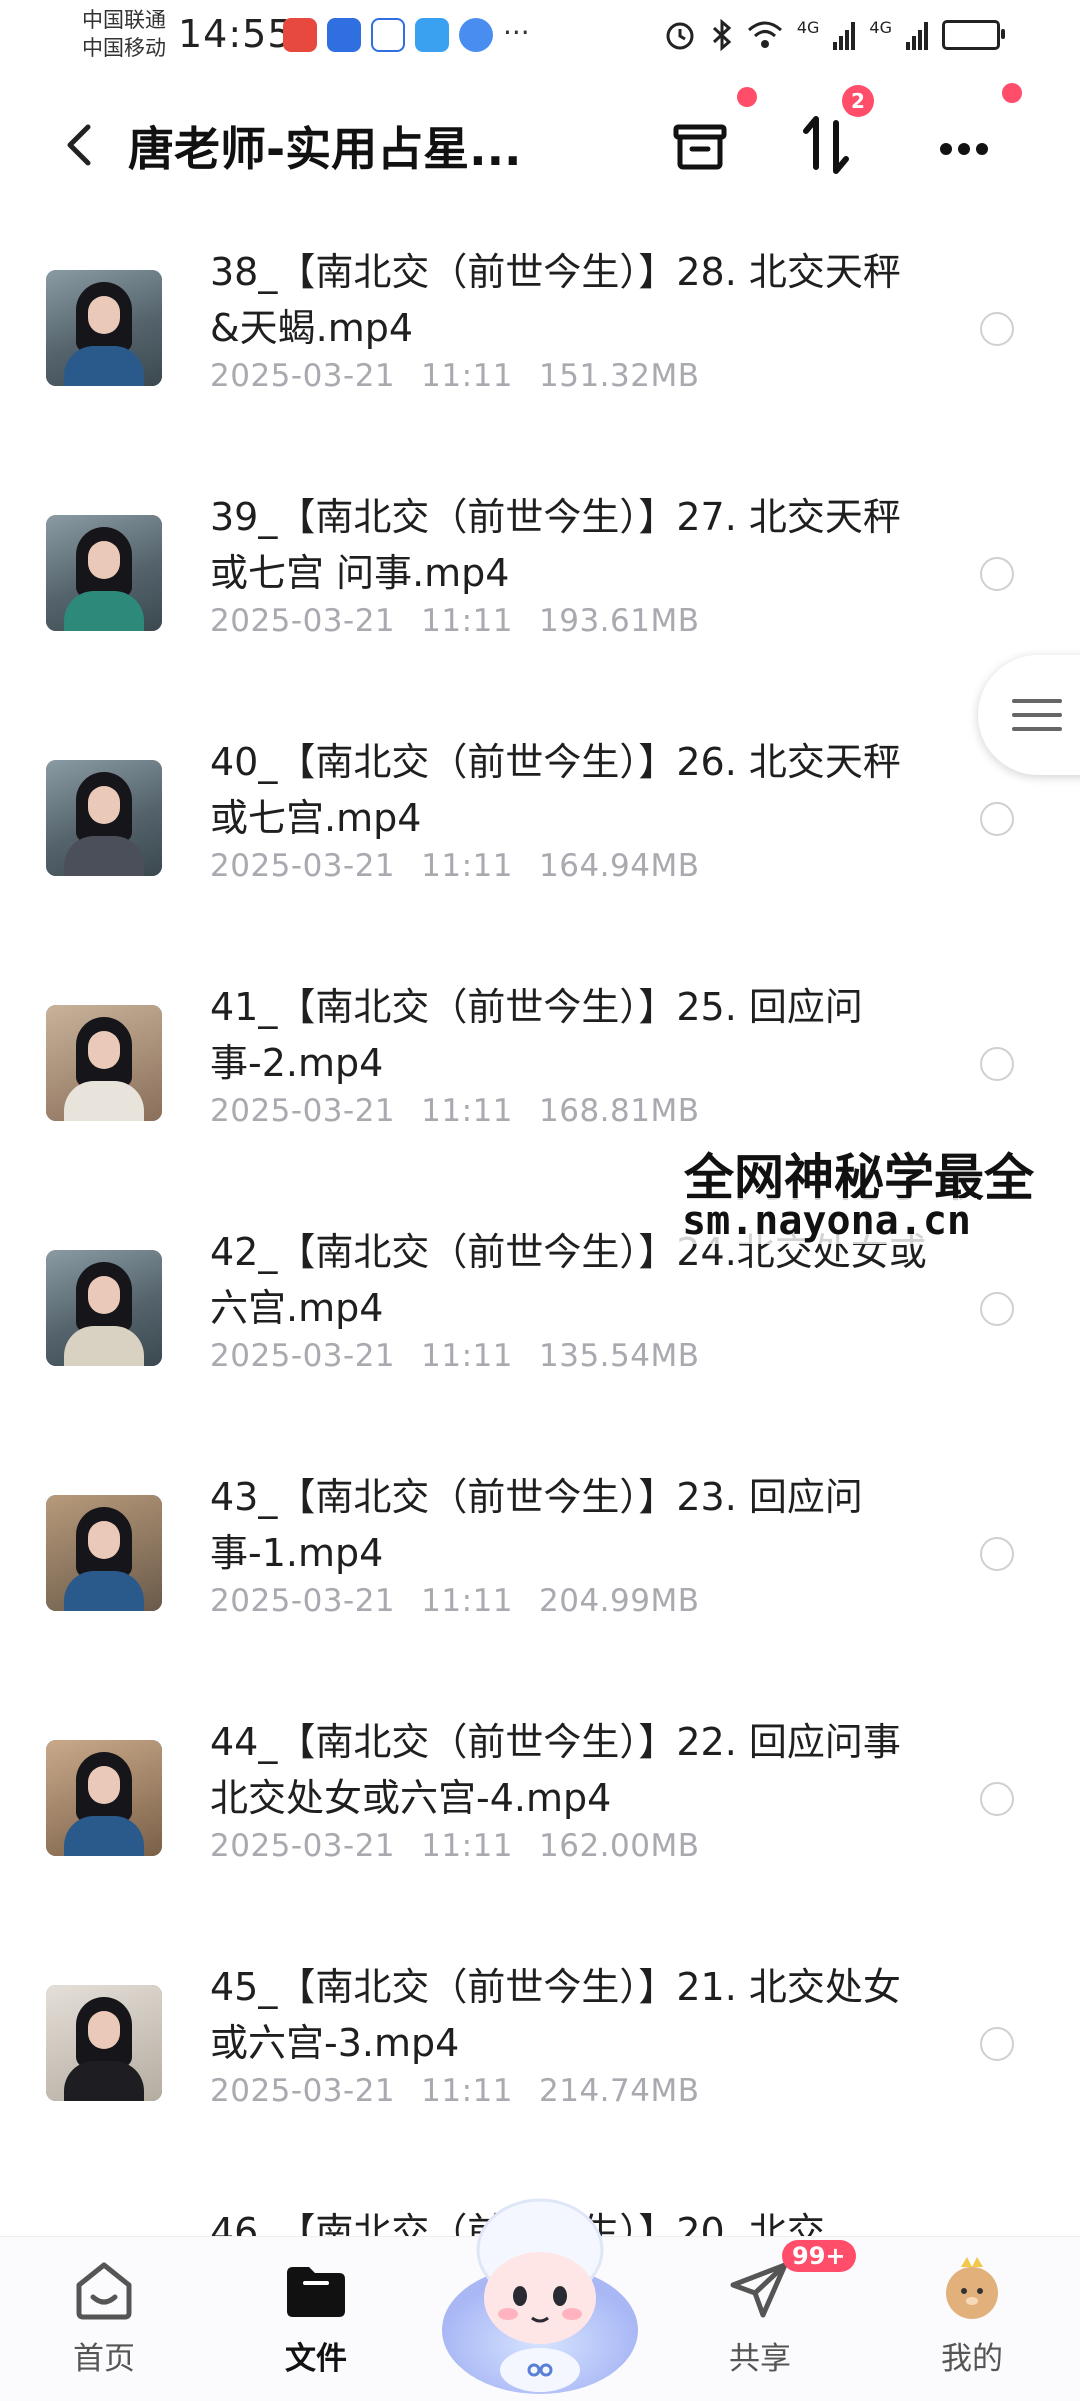  Describe the element at coordinates (619, 866) in the screenshot. I see `file-size: 164.94MB` at that location.